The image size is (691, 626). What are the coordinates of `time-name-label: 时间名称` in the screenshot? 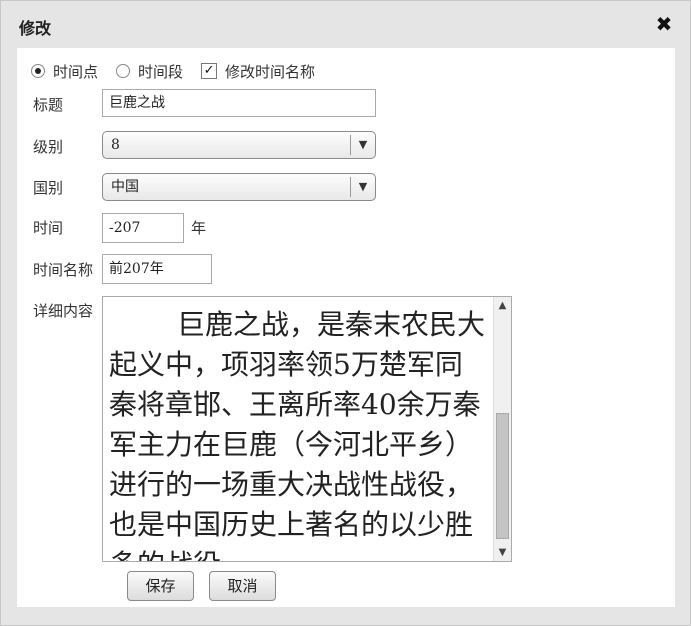 It's located at (63, 270).